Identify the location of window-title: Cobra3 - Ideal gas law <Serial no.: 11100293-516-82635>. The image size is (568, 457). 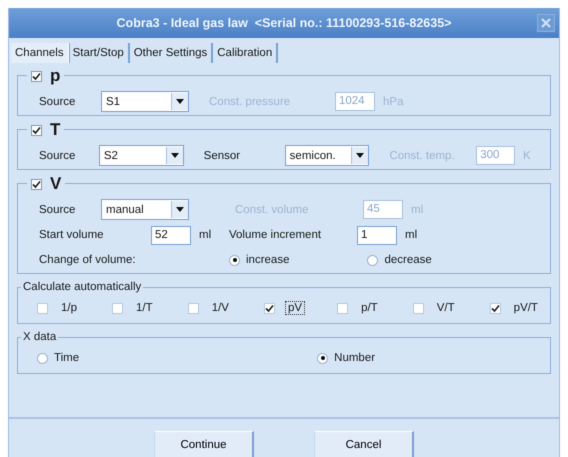
(284, 23).